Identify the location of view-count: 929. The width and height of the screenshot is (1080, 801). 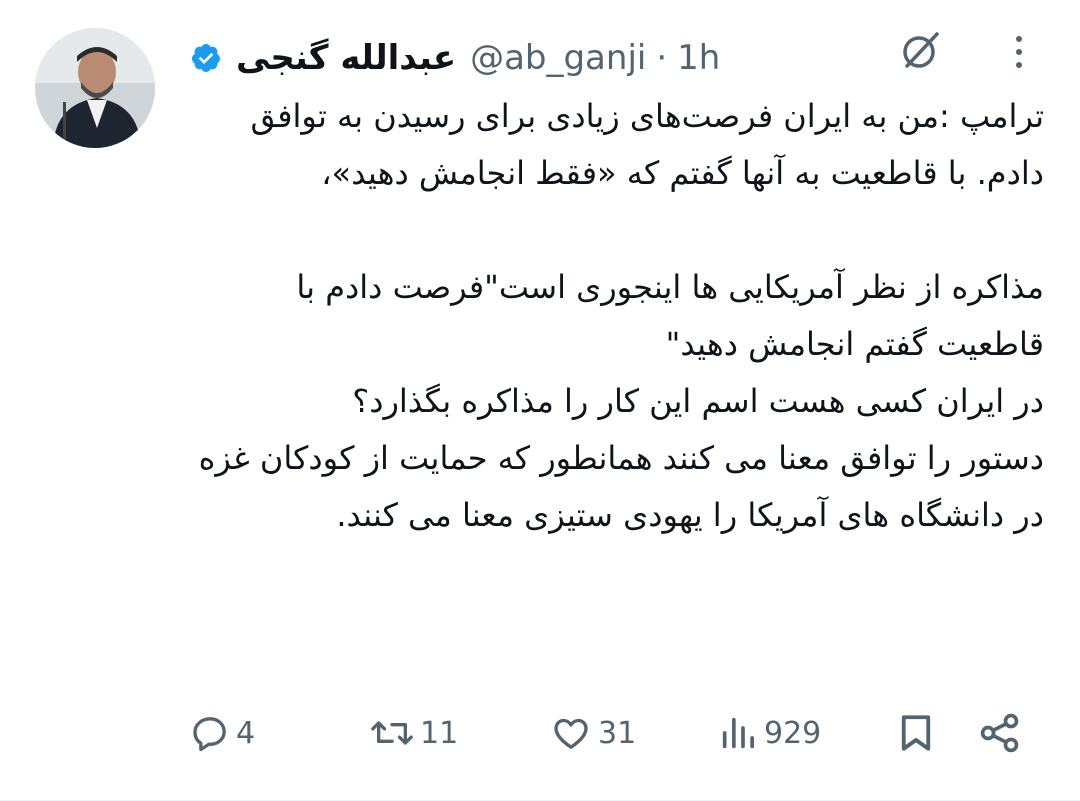
(793, 733).